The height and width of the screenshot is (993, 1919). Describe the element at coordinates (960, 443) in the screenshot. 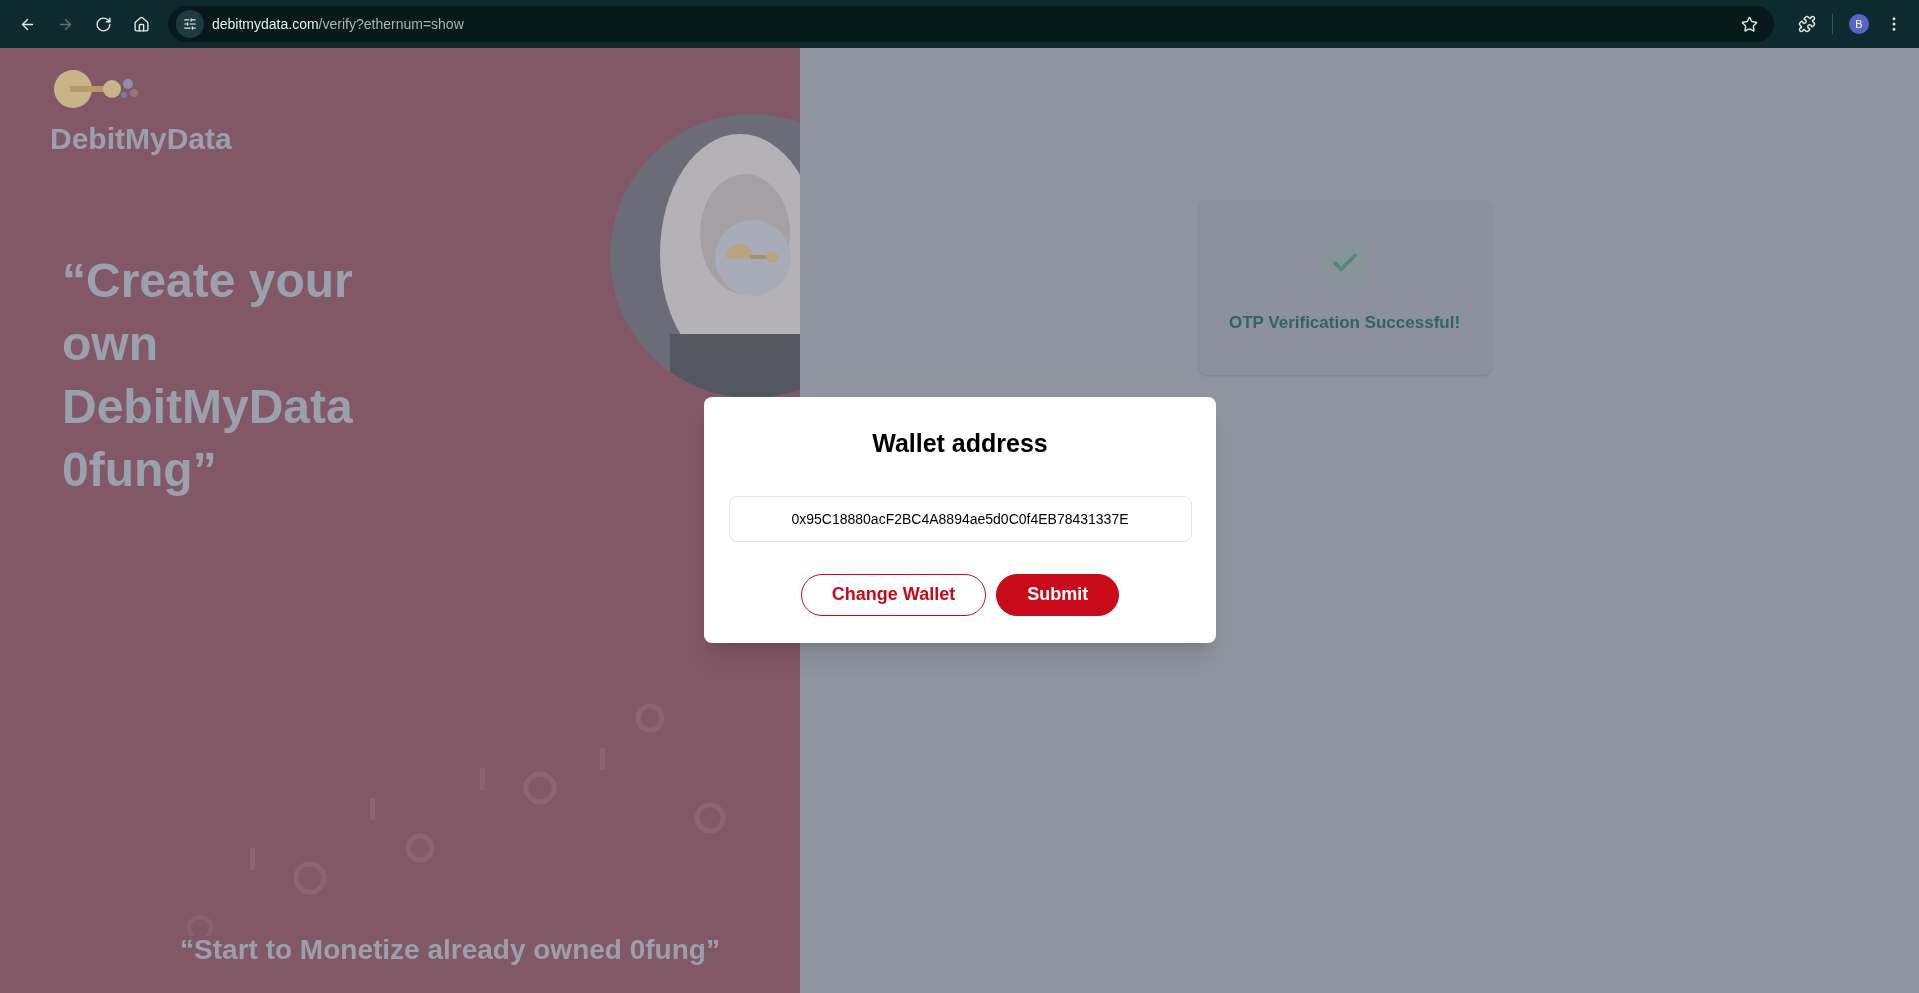

I see `dialog-title: Wallet address` at that location.